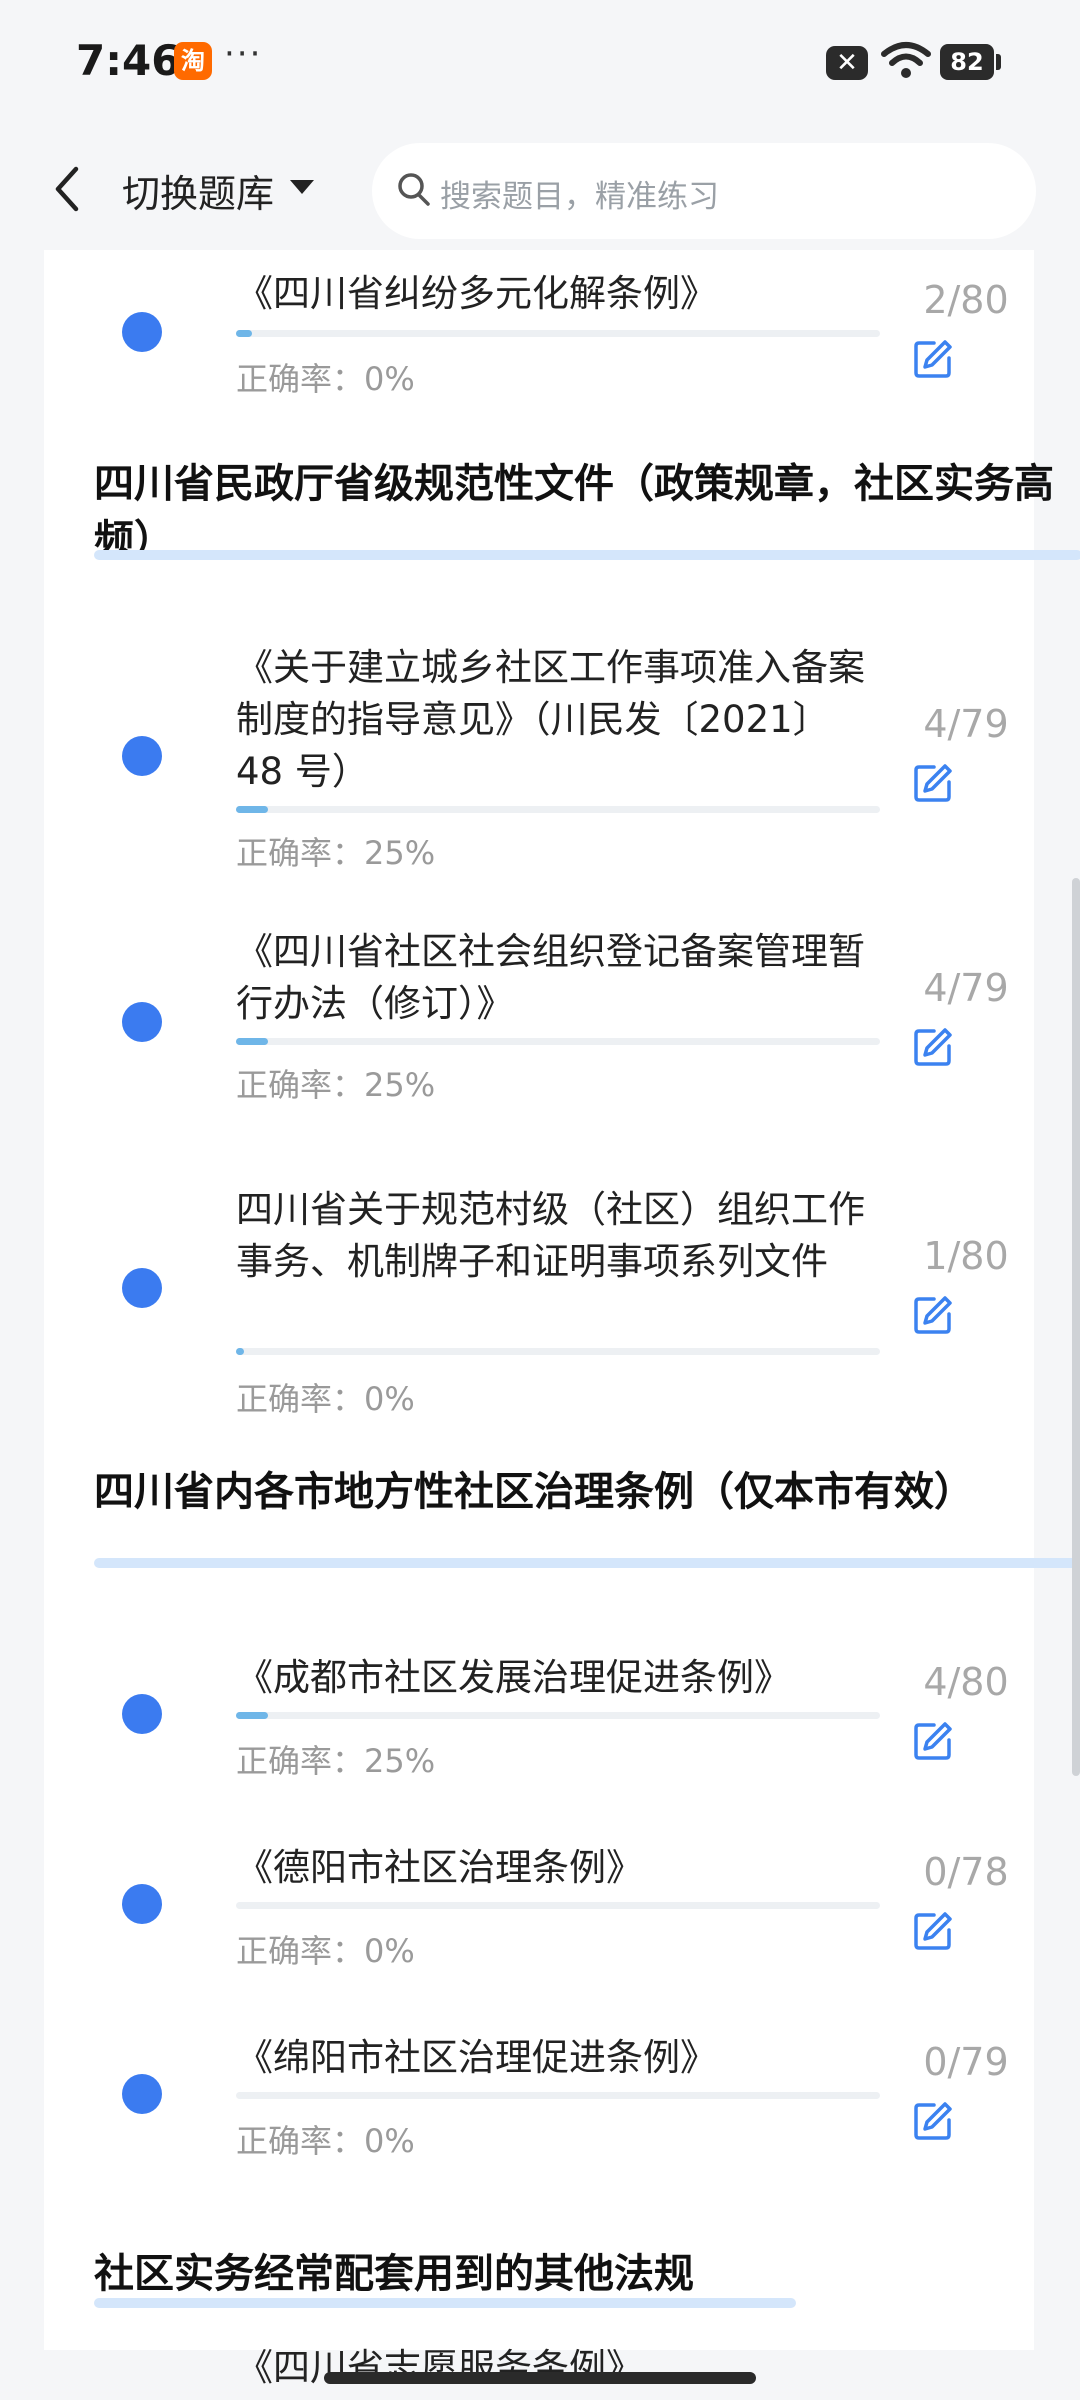 Image resolution: width=1080 pixels, height=2400 pixels. What do you see at coordinates (539, 1730) in the screenshot?
I see `list-item: 《成都市社区发展治理促进条例》 4/80 正确率：25%` at bounding box center [539, 1730].